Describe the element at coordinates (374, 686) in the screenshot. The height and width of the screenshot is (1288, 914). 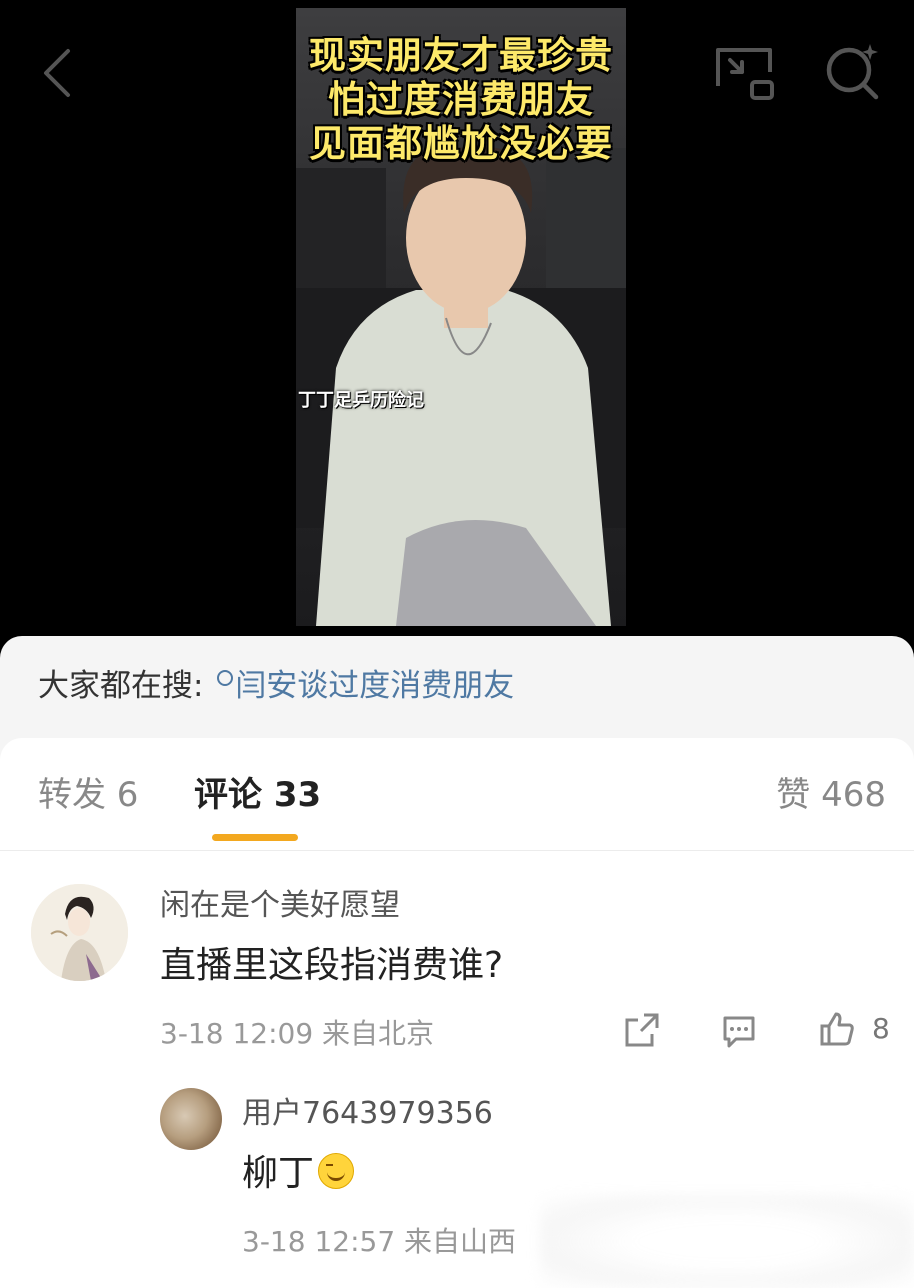
I see `hot-search-query-link: 闫安谈过度消费朋友` at that location.